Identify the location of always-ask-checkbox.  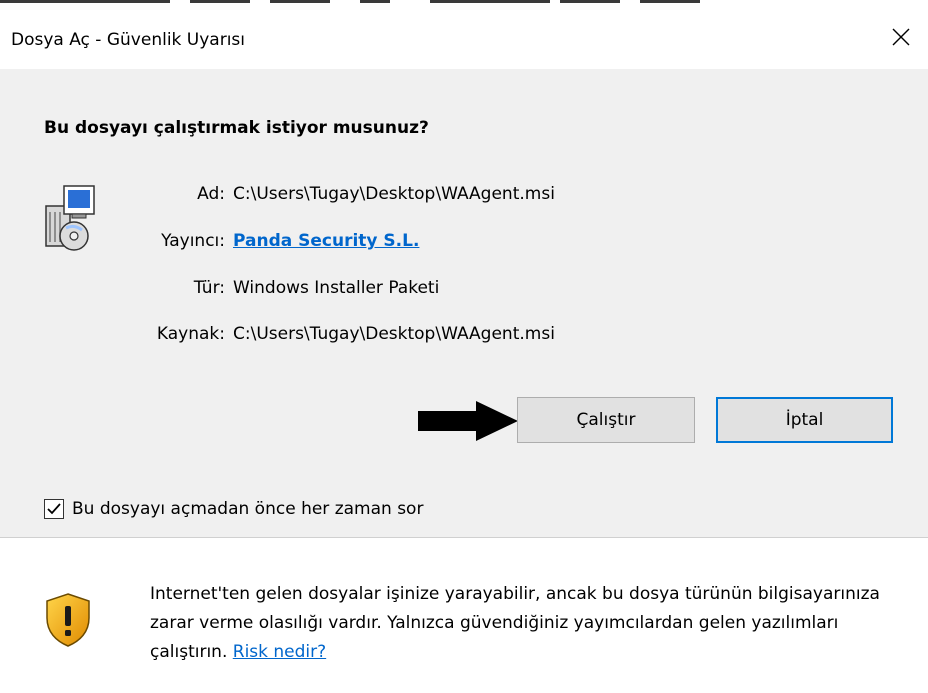
(54, 509).